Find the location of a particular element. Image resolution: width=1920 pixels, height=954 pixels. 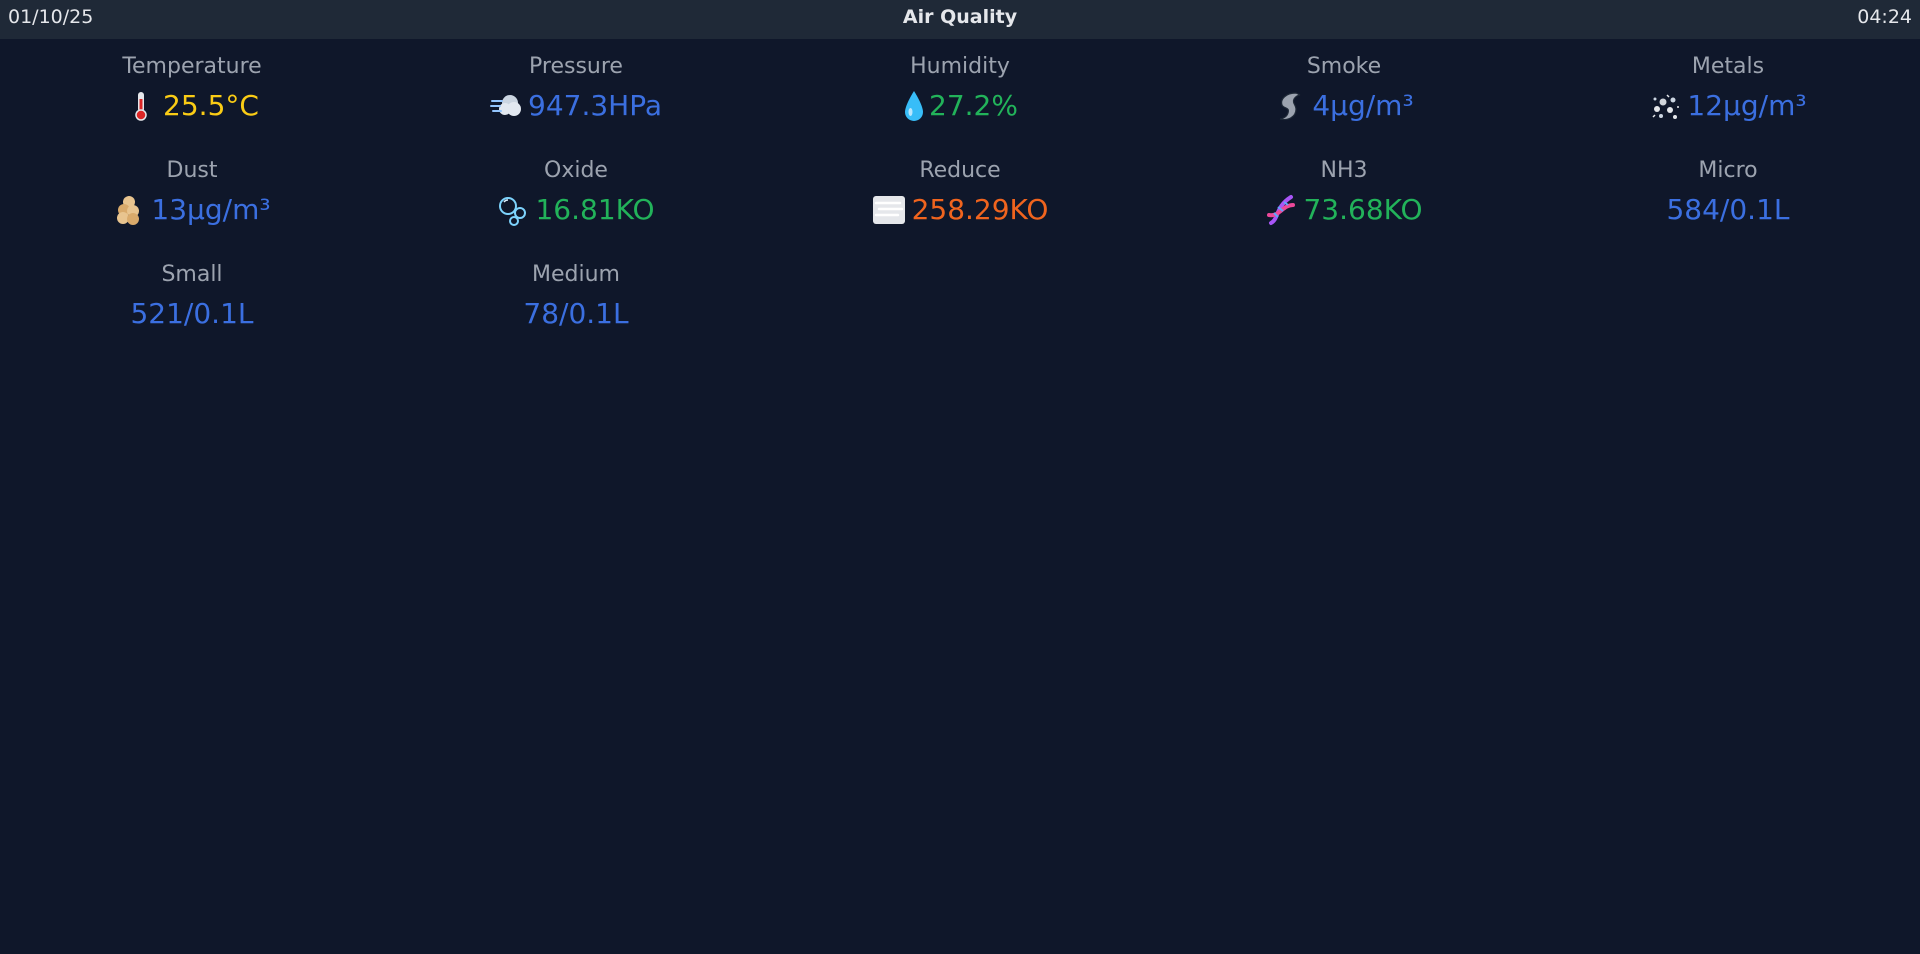

metric-medium: Medium 78/0.1L is located at coordinates (576, 312).